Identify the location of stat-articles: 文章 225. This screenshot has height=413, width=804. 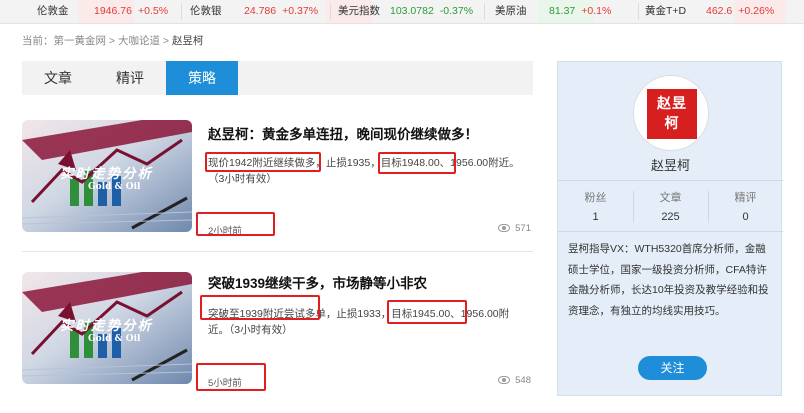
(670, 206).